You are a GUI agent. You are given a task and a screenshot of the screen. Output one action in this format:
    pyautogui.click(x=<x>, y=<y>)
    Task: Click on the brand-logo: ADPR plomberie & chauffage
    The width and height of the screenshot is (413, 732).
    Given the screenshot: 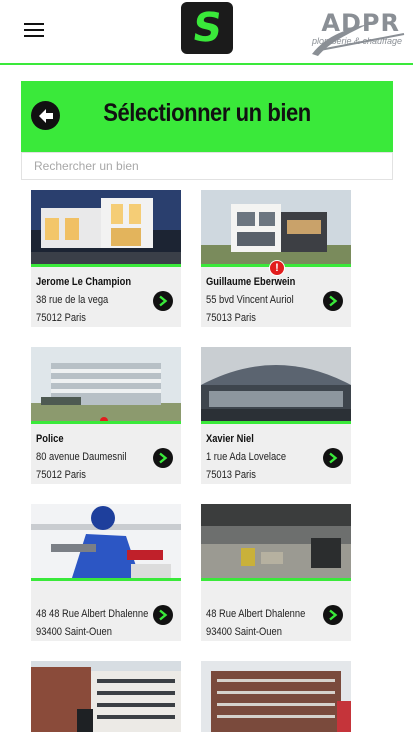 What is the action you would take?
    pyautogui.click(x=358, y=31)
    